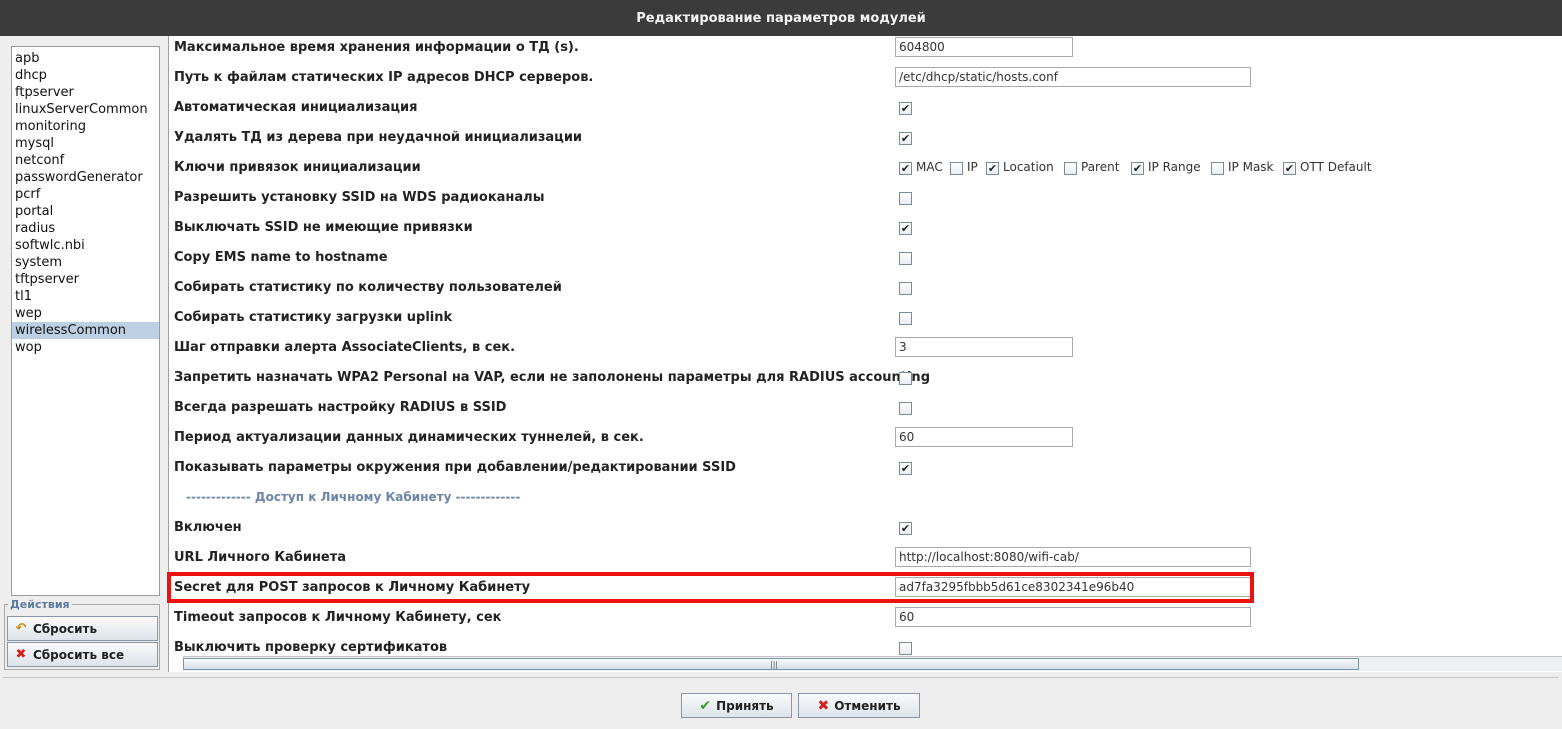 This screenshot has height=729, width=1562. Describe the element at coordinates (865, 261) in the screenshot. I see `param-row: Copy EMS name to hostname` at that location.